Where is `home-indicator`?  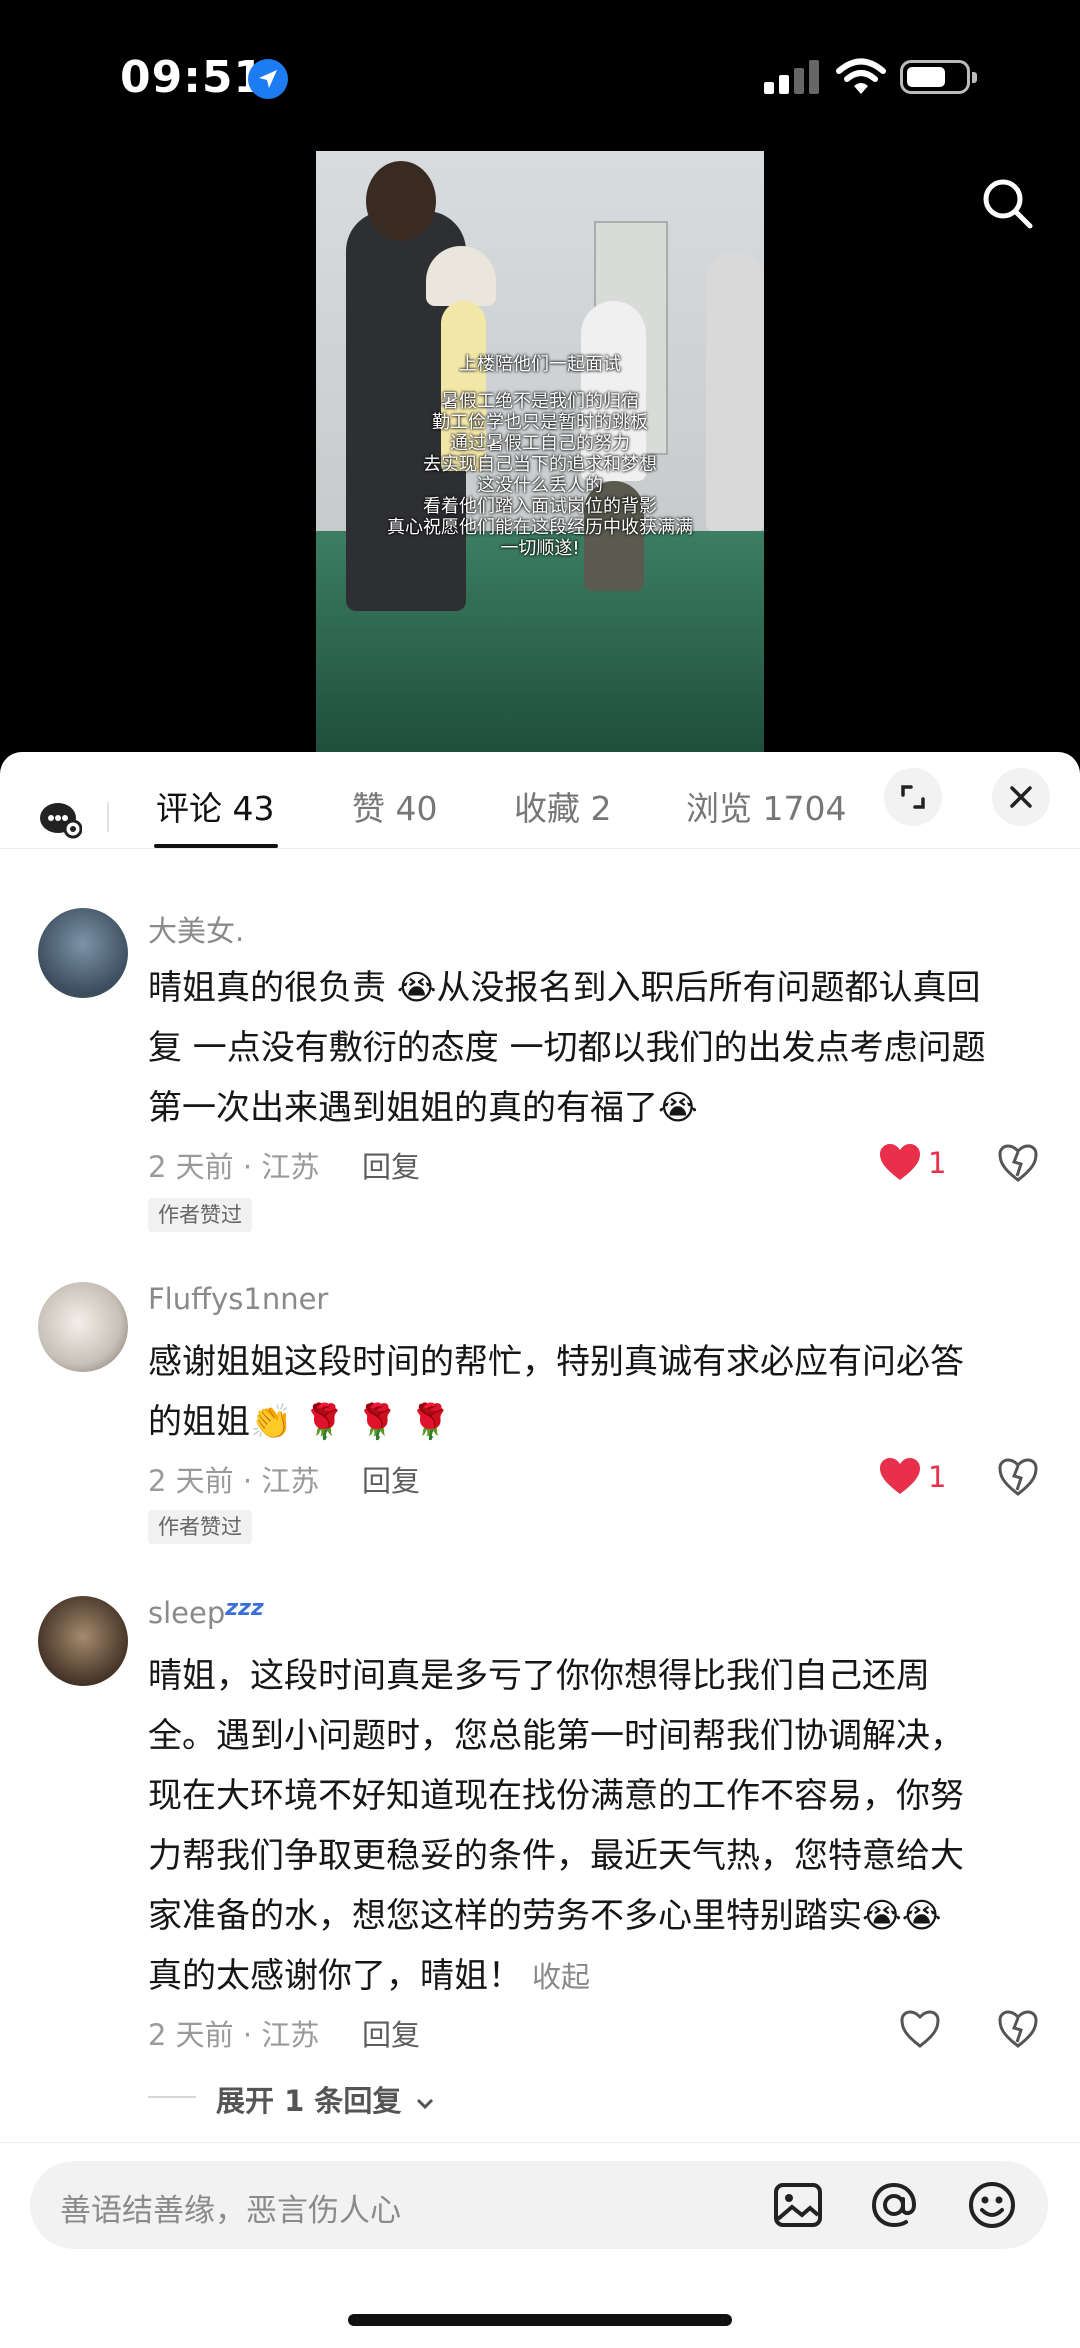
home-indicator is located at coordinates (540, 2320).